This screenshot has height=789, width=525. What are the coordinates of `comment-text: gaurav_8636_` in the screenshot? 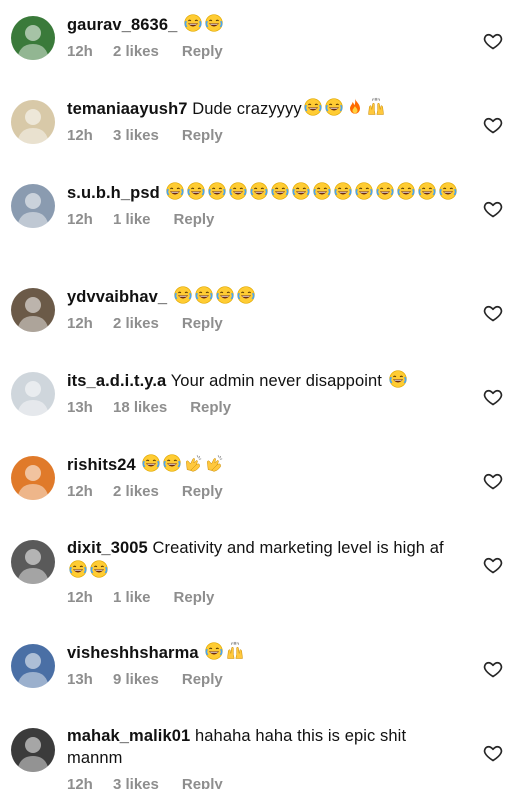 It's located at (266, 24).